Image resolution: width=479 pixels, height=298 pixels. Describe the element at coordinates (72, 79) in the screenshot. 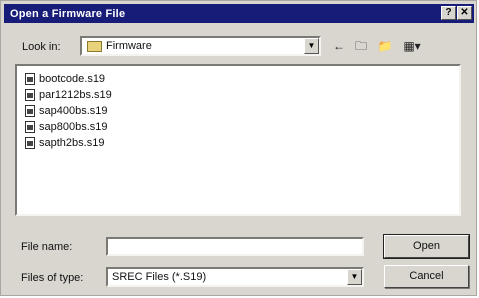

I see `file-name: bootcode.s19` at that location.